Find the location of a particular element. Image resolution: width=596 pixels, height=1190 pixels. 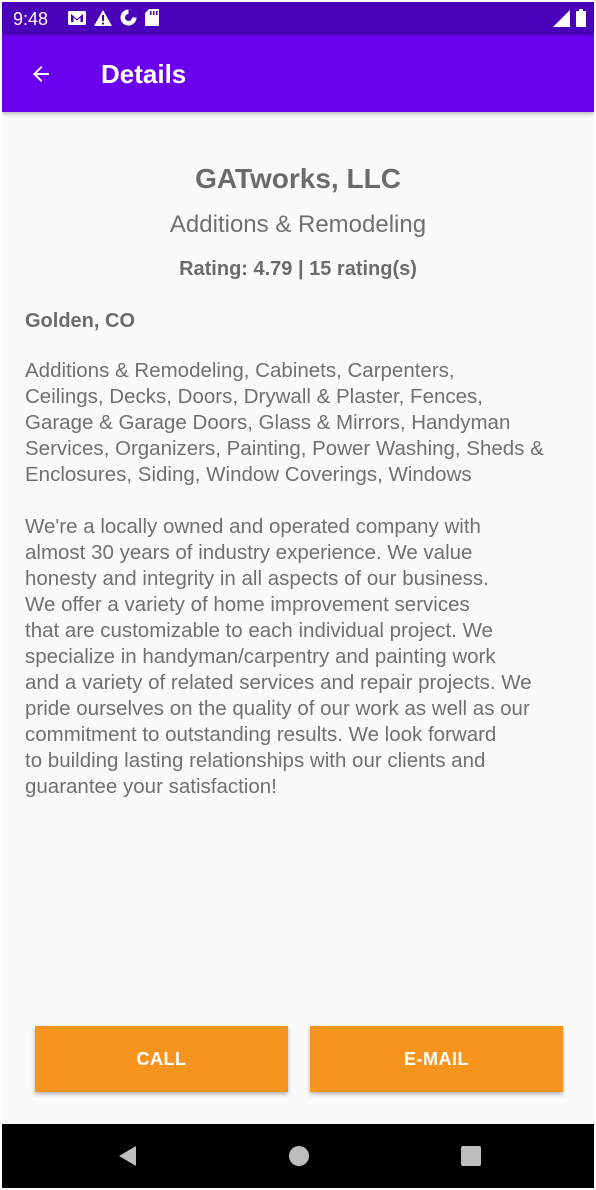

sd-card-icon is located at coordinates (152, 17).